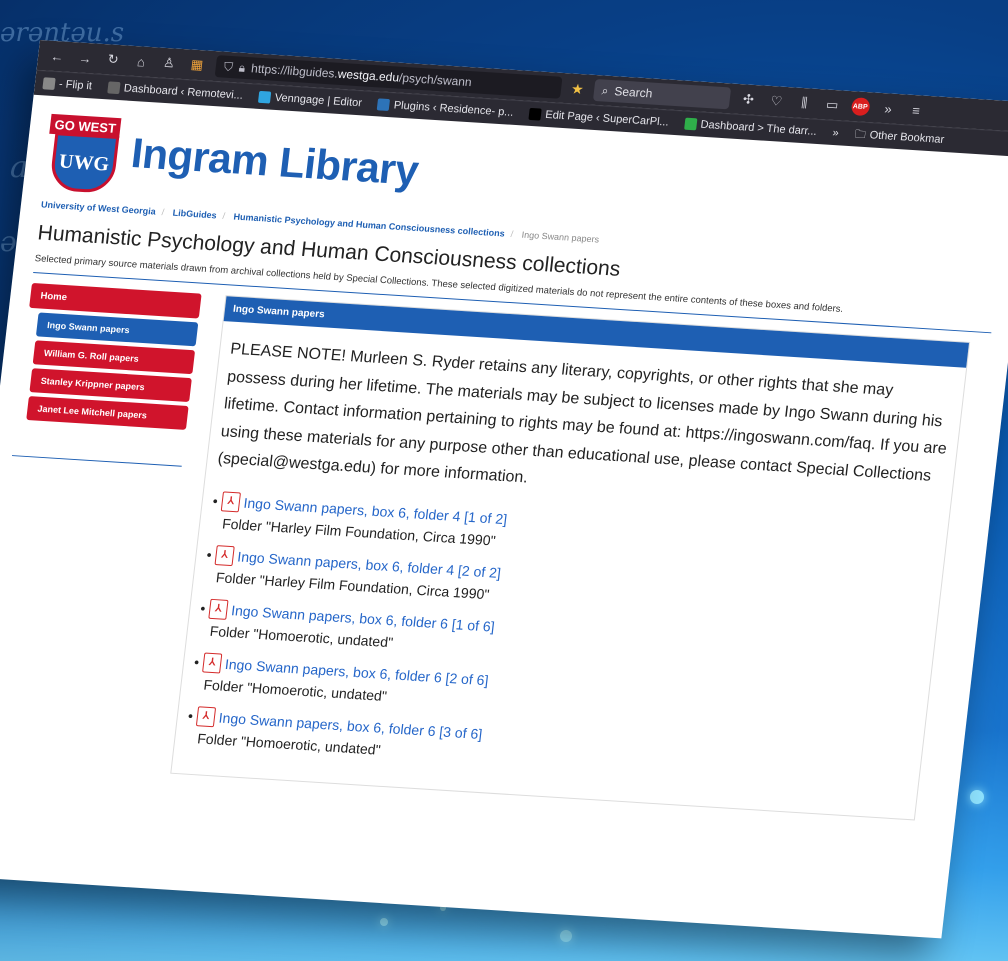 The height and width of the screenshot is (961, 1008). Describe the element at coordinates (84, 163) in the screenshot. I see `logo-shield: UWG` at that location.